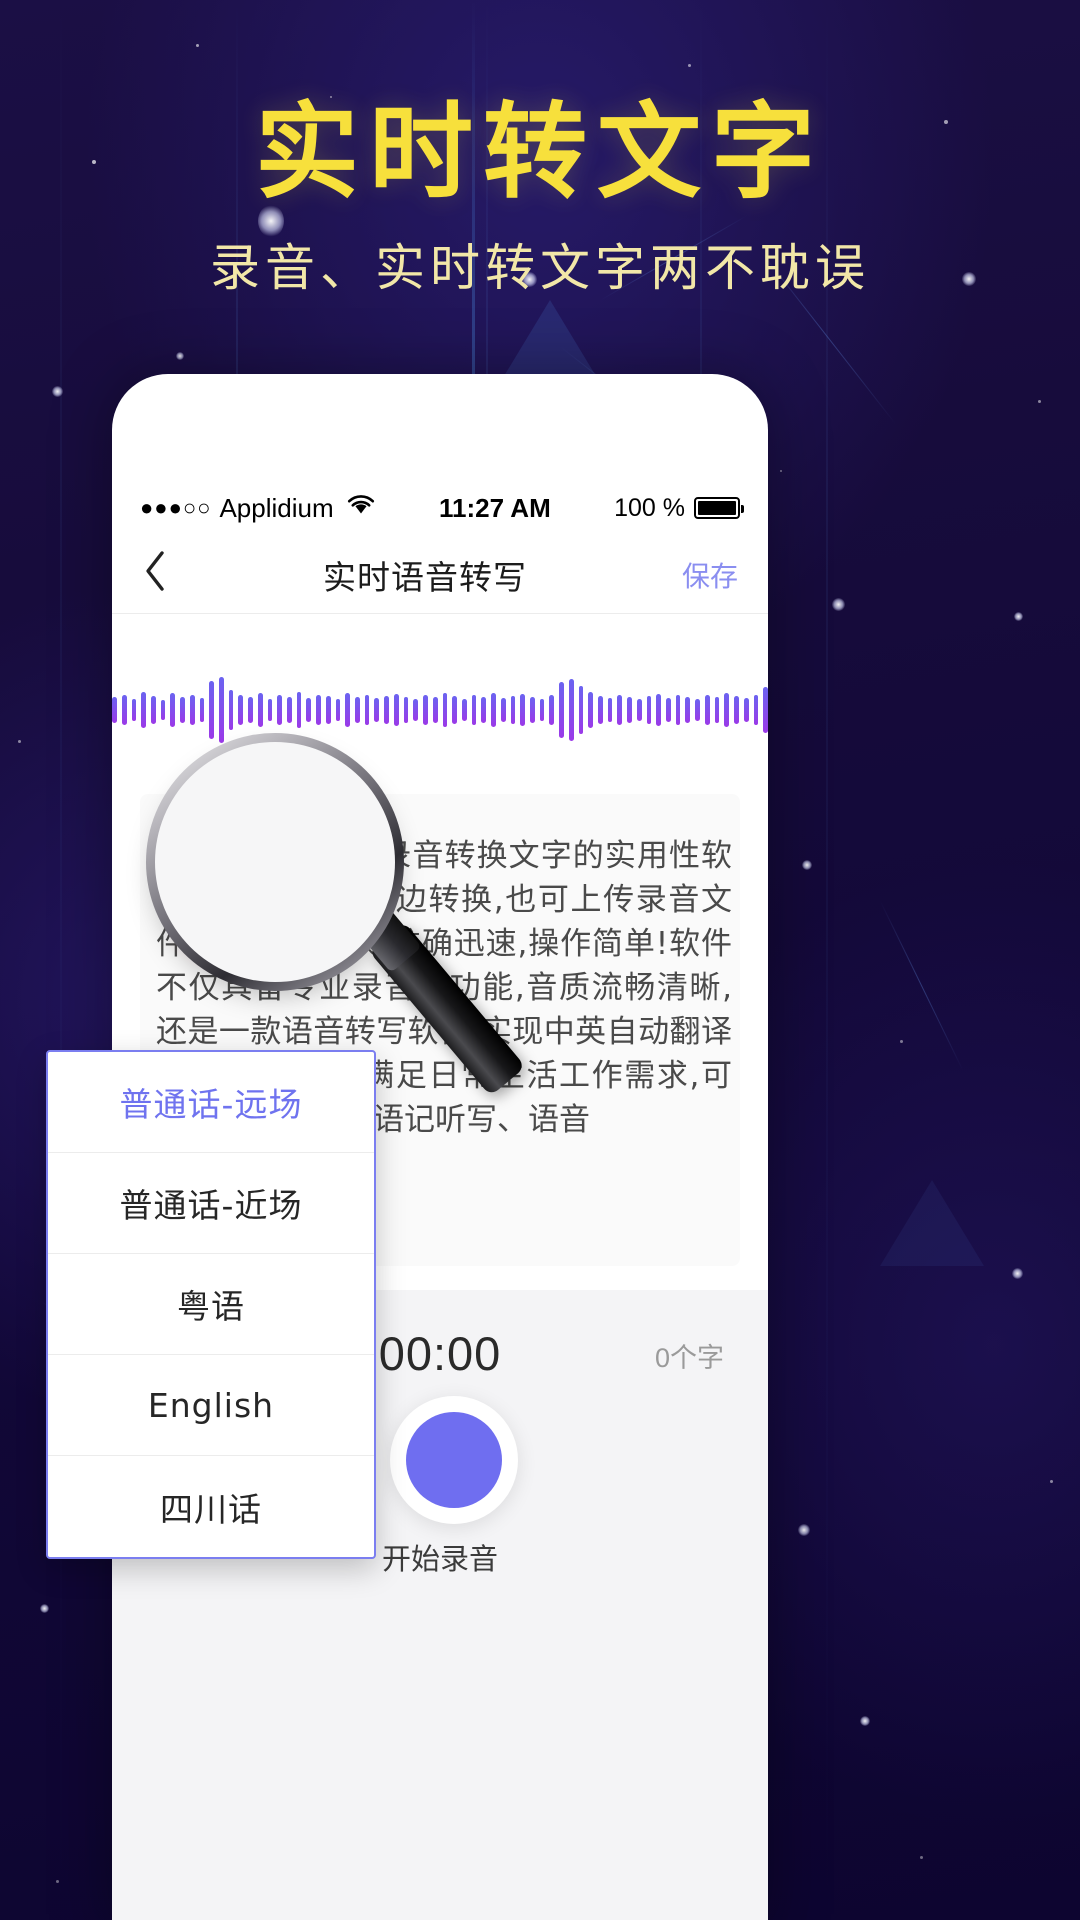 This screenshot has height=1920, width=1080. What do you see at coordinates (361, 508) in the screenshot?
I see `wifi-icon` at bounding box center [361, 508].